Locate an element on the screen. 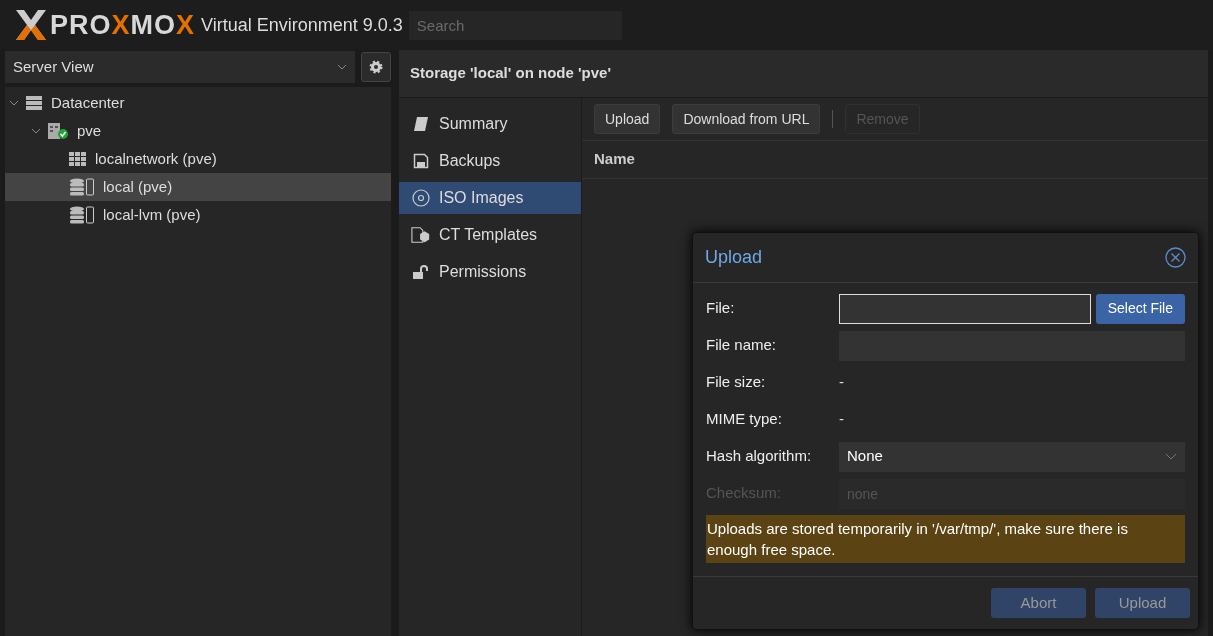 This screenshot has height=636, width=1213. tree-label: Datacenter is located at coordinates (88, 102).